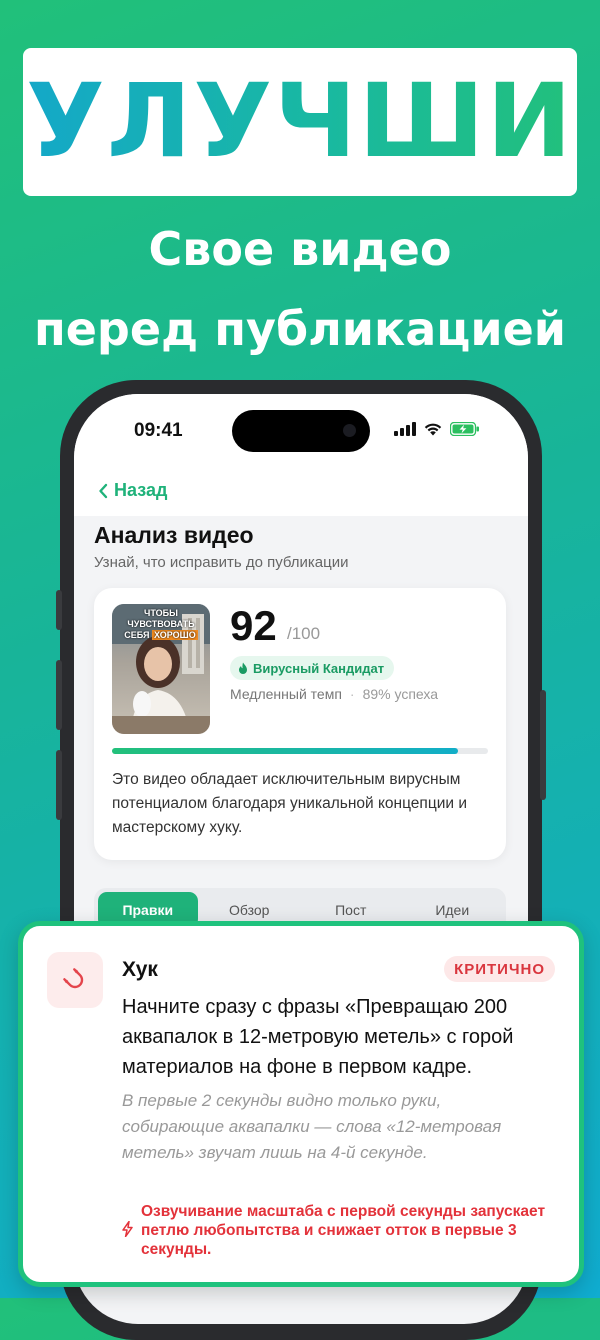 The width and height of the screenshot is (600, 1340). Describe the element at coordinates (141, 490) in the screenshot. I see `back-label: Назад` at that location.